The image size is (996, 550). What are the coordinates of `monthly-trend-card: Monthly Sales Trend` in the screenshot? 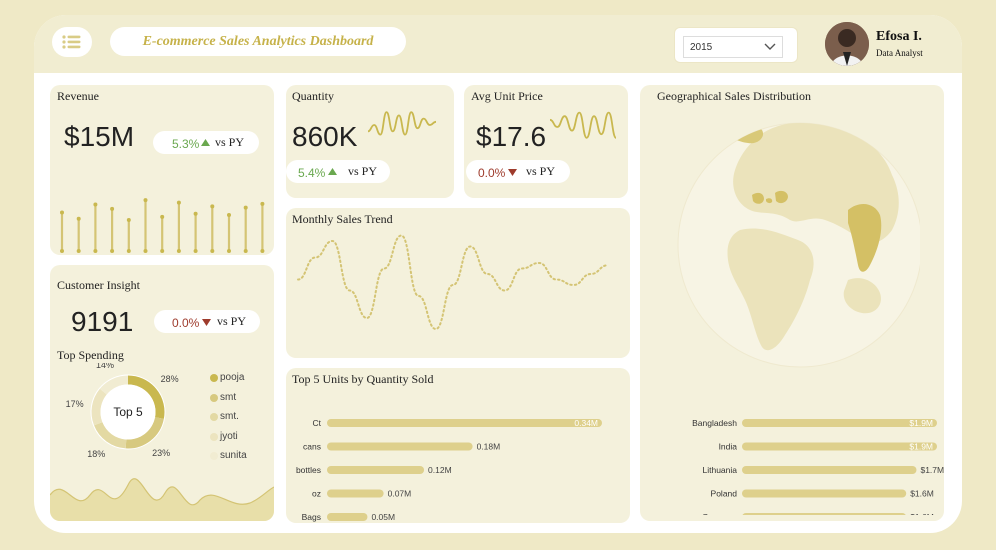 It's located at (458, 283).